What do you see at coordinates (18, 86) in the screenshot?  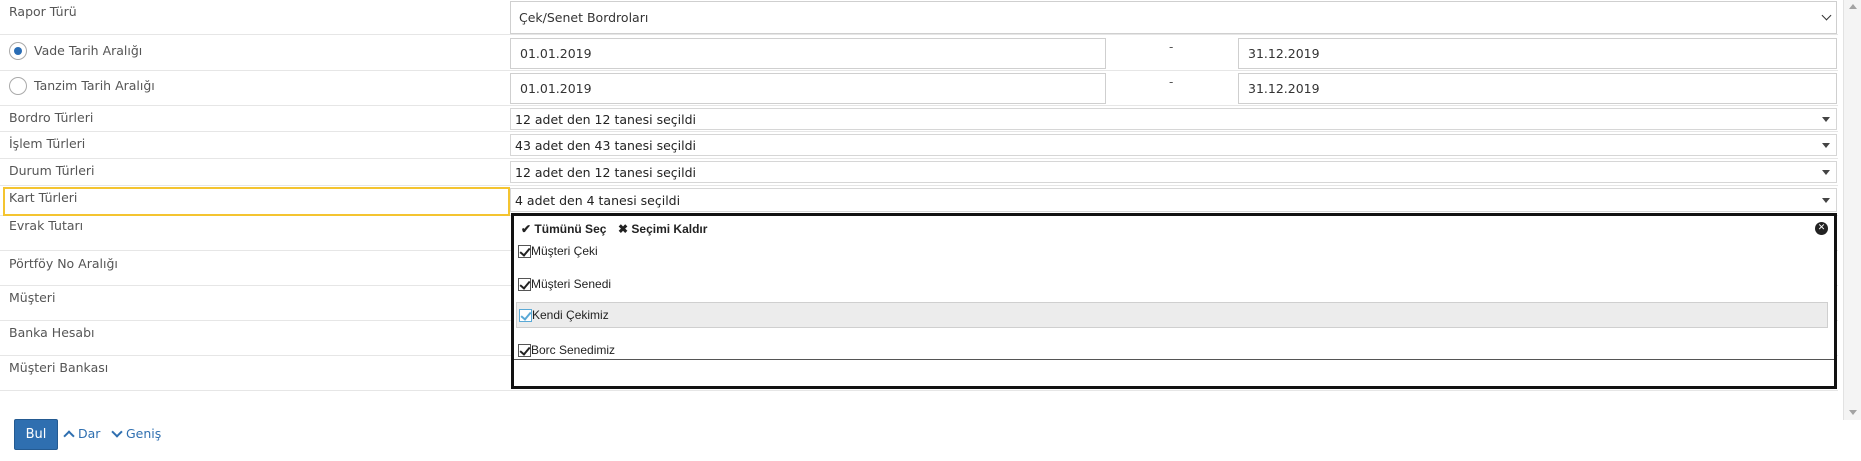 I see `issue-date-range-radio` at bounding box center [18, 86].